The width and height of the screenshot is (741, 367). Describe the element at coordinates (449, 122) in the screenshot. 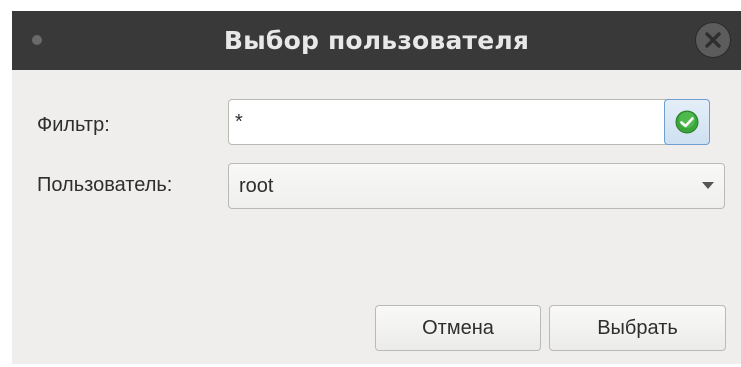

I see `filter-input` at that location.